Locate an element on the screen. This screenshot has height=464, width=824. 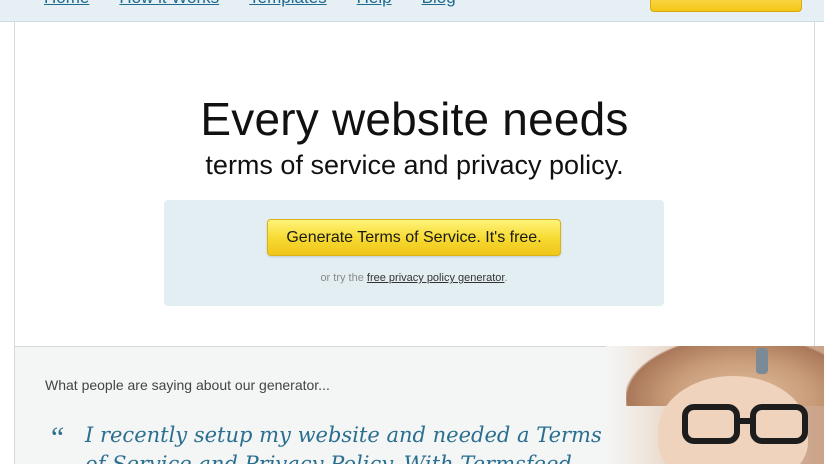
top-nav-bar: Home How it Works Templates Help Blog is located at coordinates (412, 11).